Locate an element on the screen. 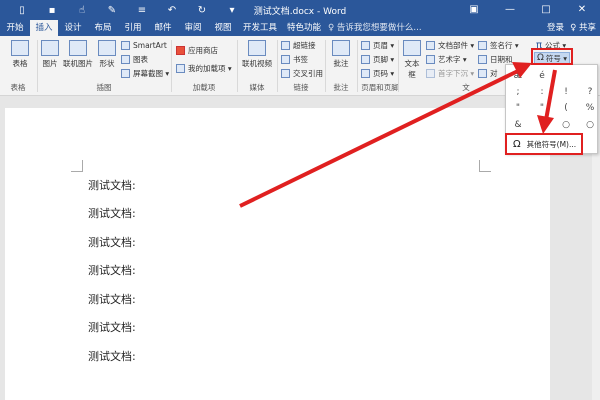 This screenshot has height=400, width=600. online-picture-button: 联机图片 is located at coordinates (78, 54).